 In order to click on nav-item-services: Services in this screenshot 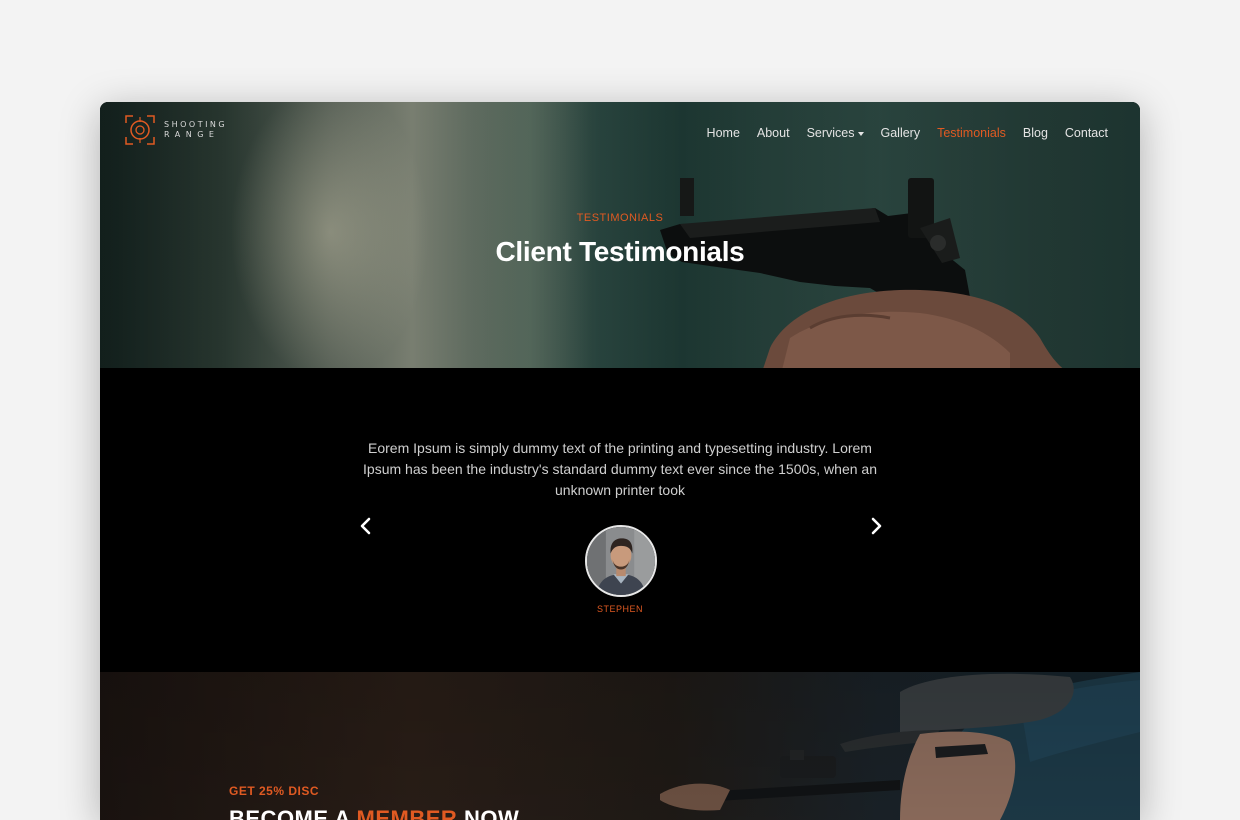, I will do `click(835, 133)`.